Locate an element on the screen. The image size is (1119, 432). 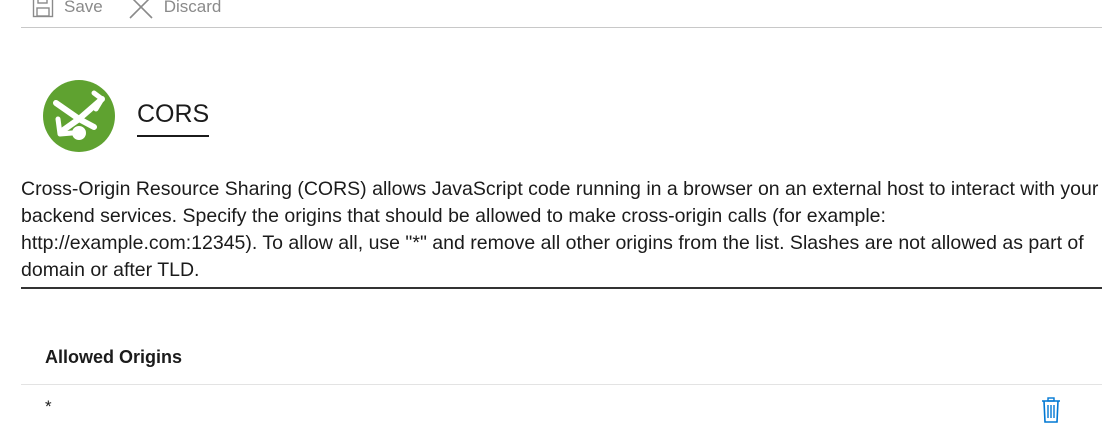
save-label: Save is located at coordinates (83, 8).